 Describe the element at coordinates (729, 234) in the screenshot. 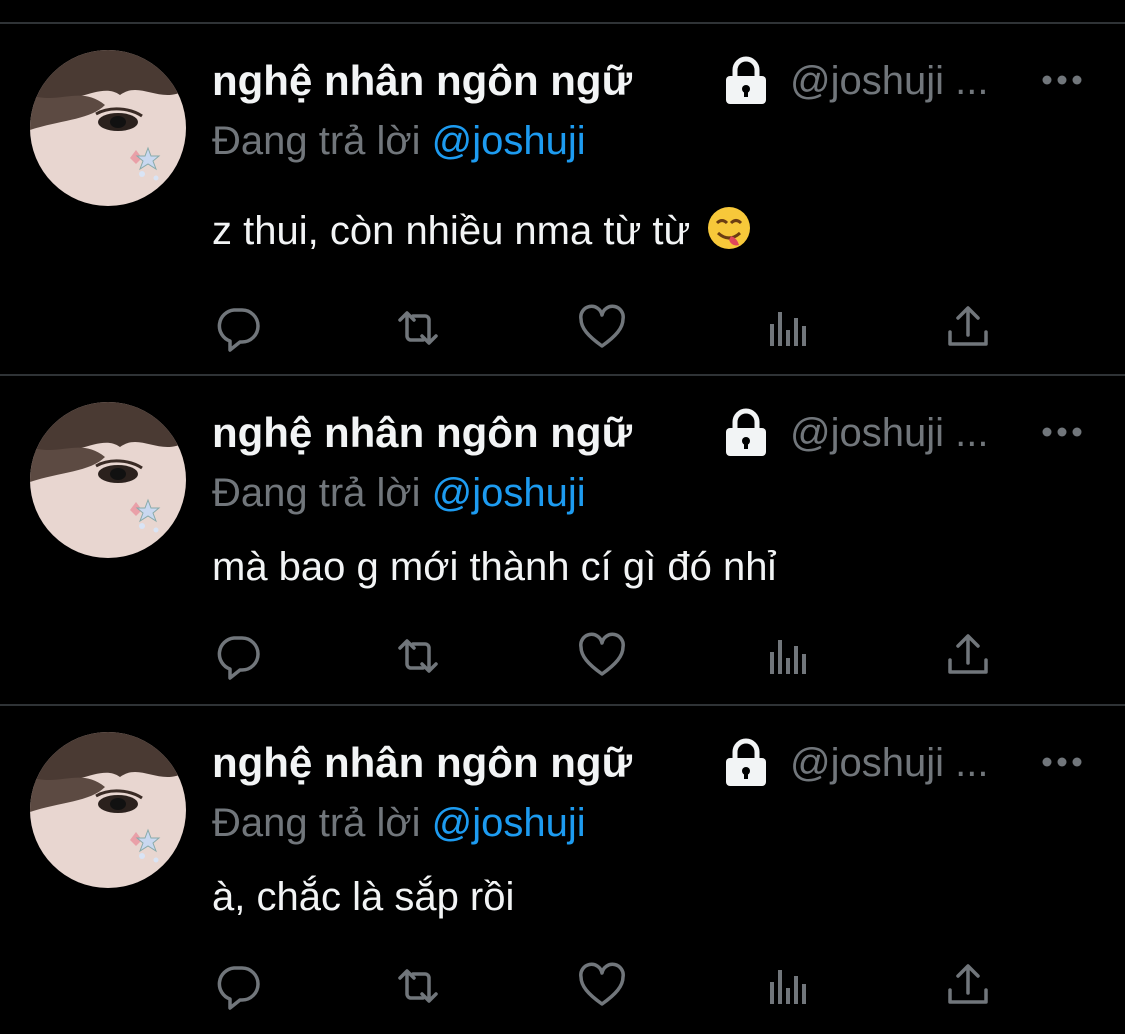

I see `face-savoring-food-emoji` at that location.